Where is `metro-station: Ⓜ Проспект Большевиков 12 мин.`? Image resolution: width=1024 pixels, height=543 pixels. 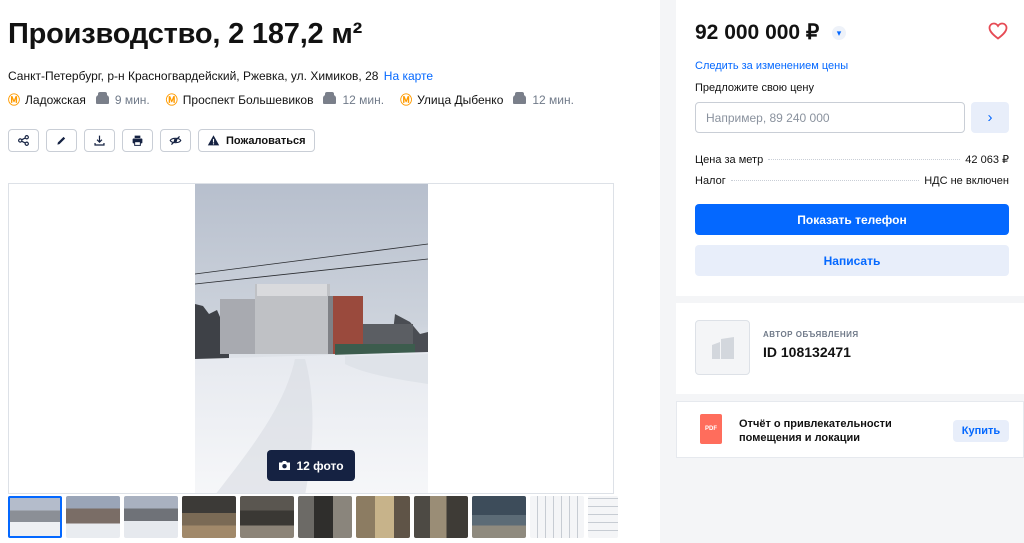
metro-station: Ⓜ Проспект Большевиков 12 мин. is located at coordinates (275, 99).